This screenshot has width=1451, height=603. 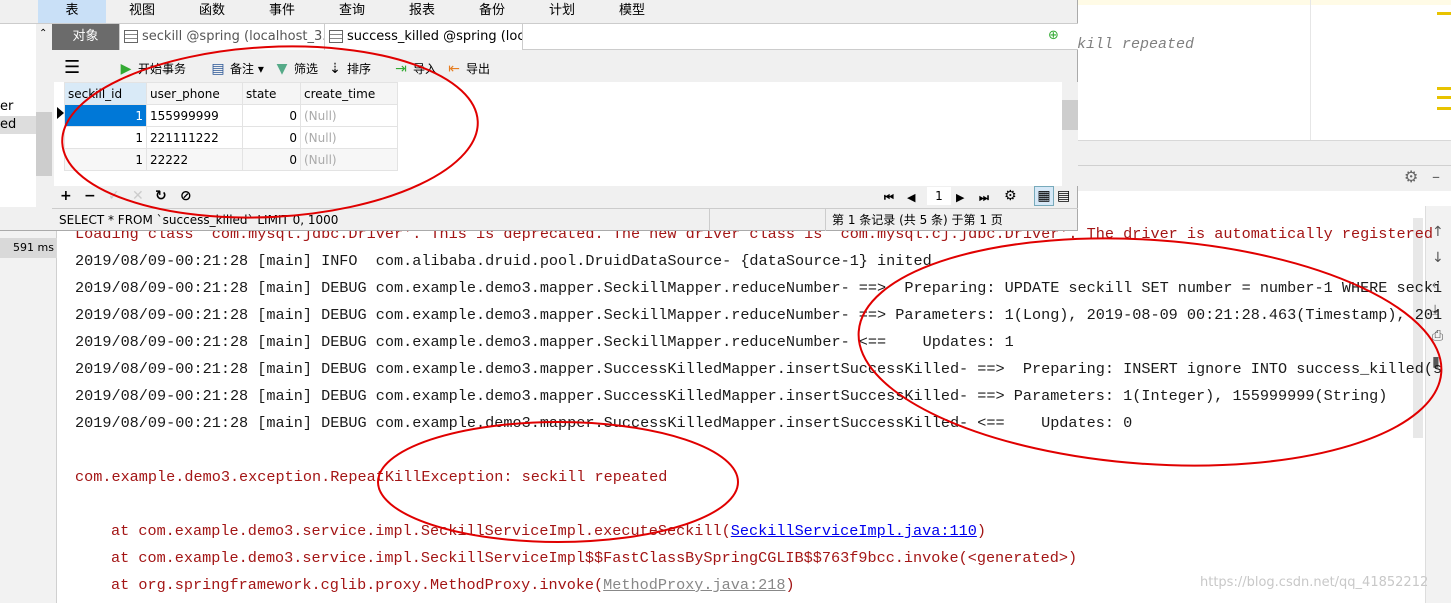 I want to click on table-row: 1 22222 0 (Null), so click(x=231, y=159).